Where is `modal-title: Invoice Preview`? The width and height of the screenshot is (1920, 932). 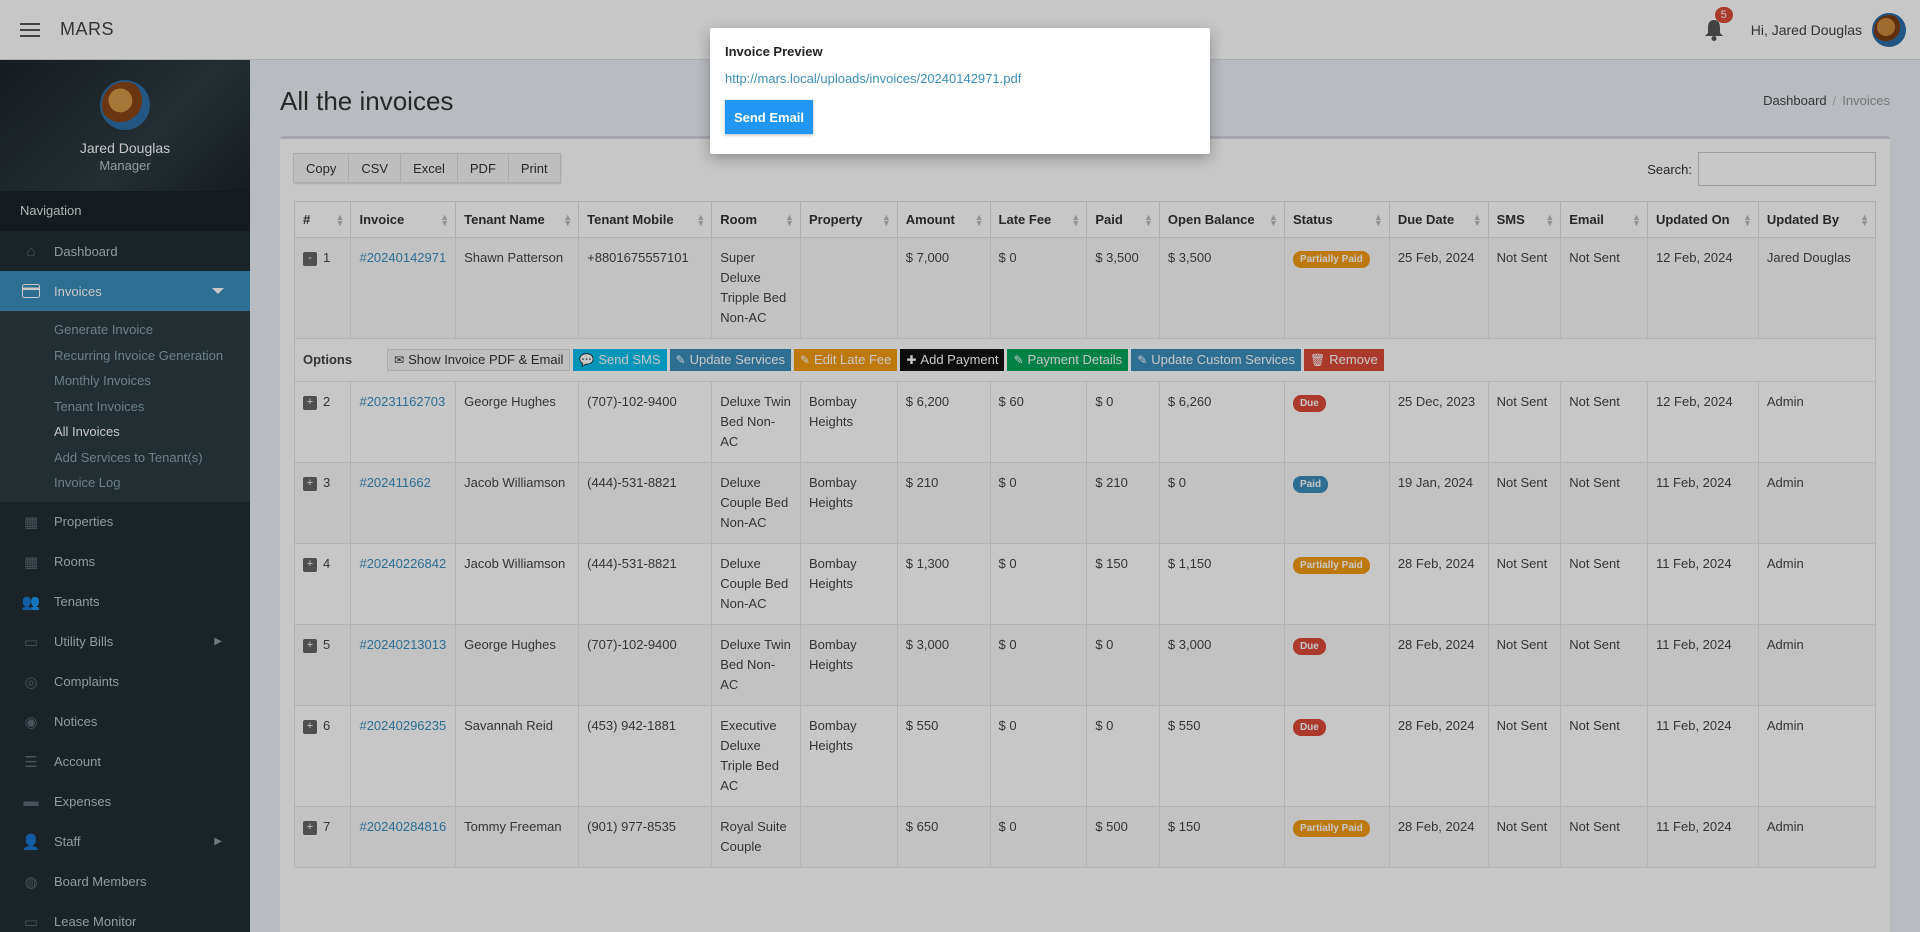 modal-title: Invoice Preview is located at coordinates (774, 51).